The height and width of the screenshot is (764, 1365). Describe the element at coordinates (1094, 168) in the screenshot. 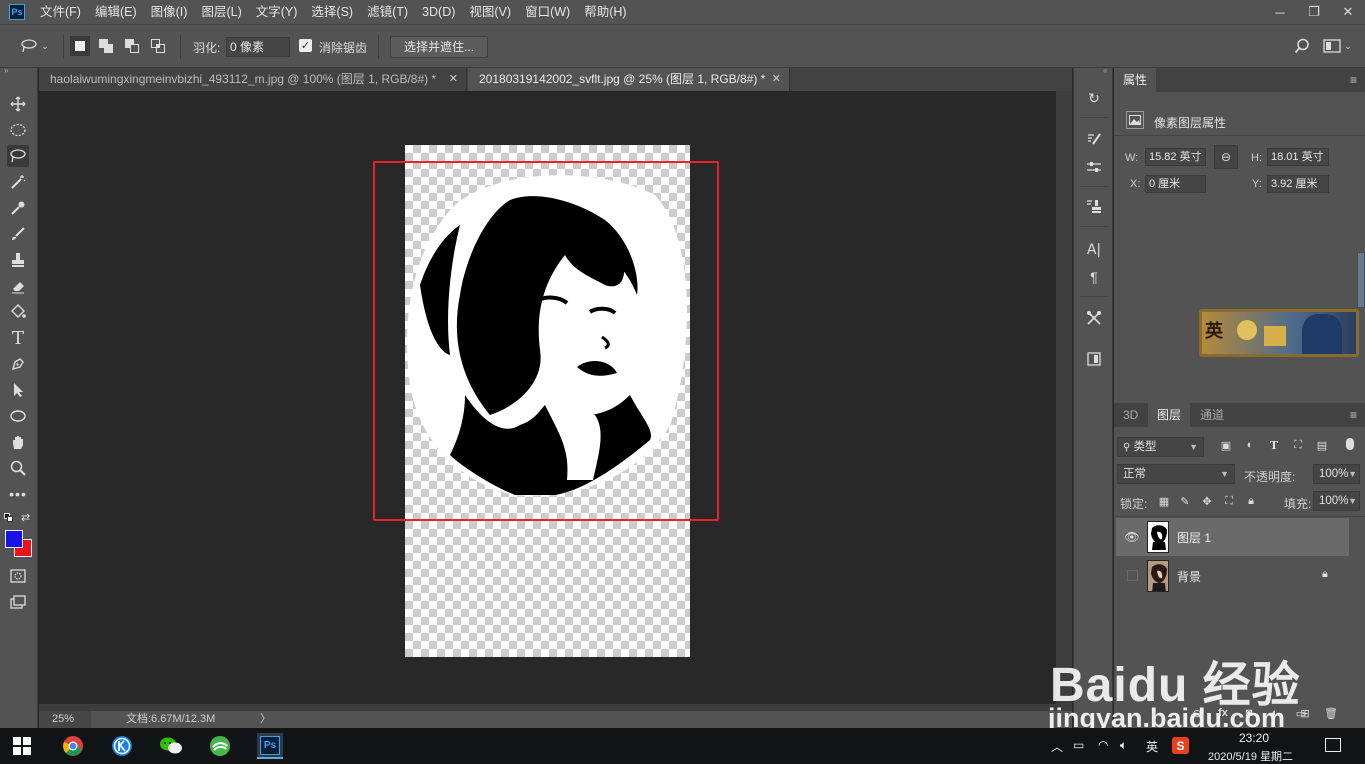

I see `adjustments-icon` at that location.